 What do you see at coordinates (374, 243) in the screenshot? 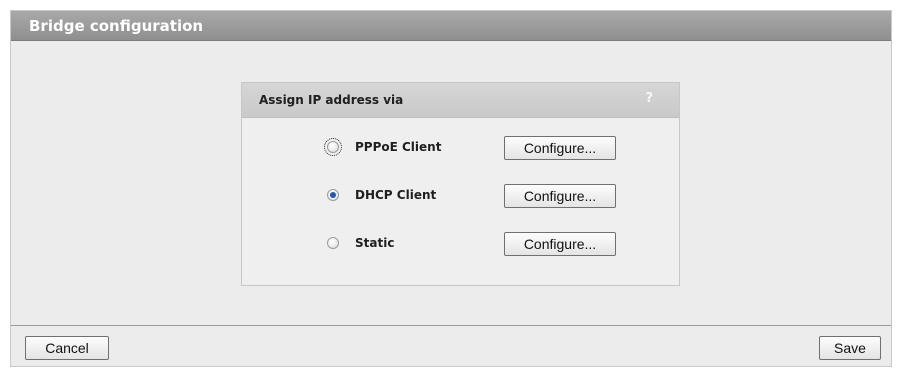
I see `option-label-static: Static` at bounding box center [374, 243].